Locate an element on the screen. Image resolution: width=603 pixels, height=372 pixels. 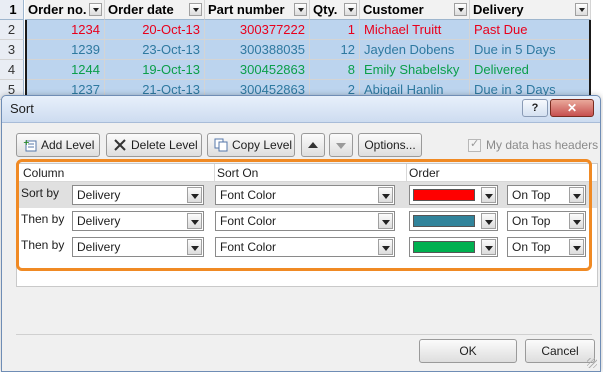
sort-on-value: Font Color is located at coordinates (248, 247).